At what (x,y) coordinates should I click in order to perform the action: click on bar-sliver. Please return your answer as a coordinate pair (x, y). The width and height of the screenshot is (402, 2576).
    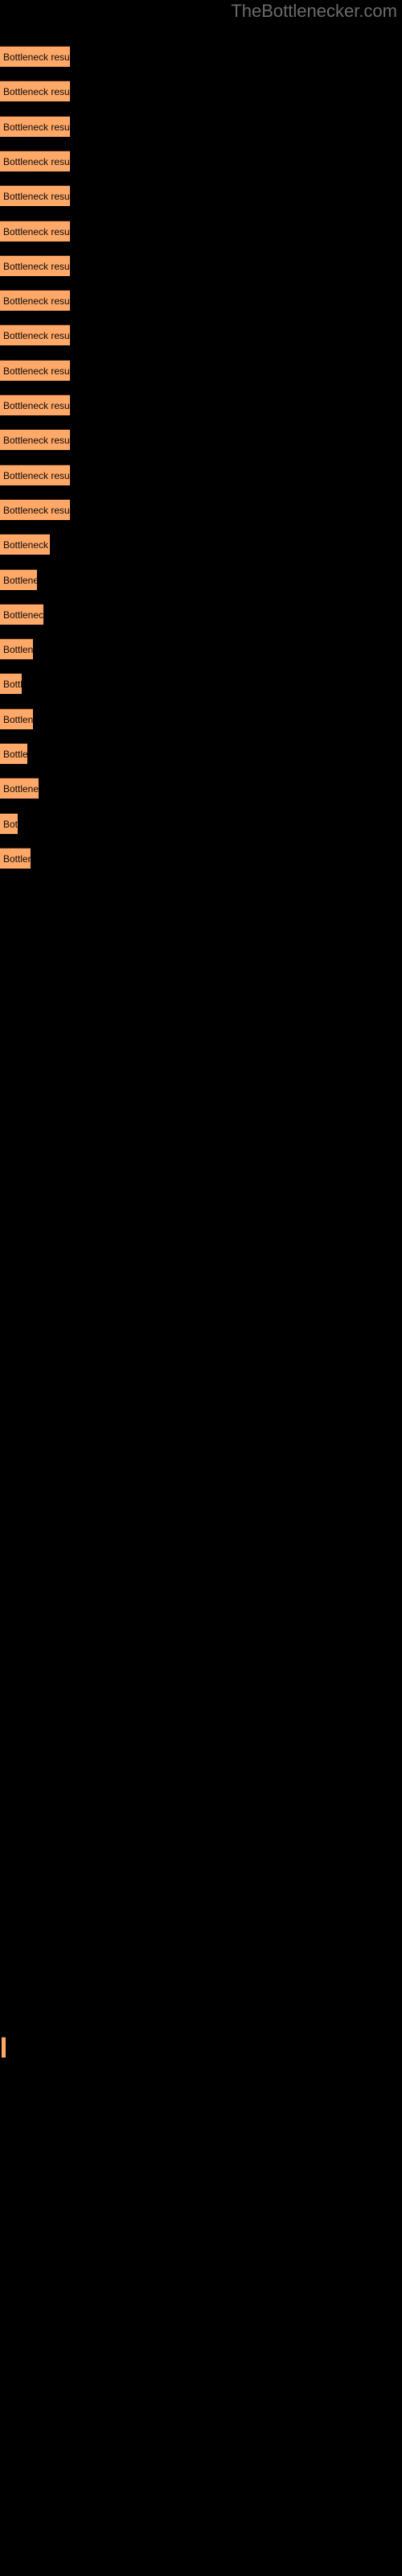
    Looking at the image, I should click on (4, 2047).